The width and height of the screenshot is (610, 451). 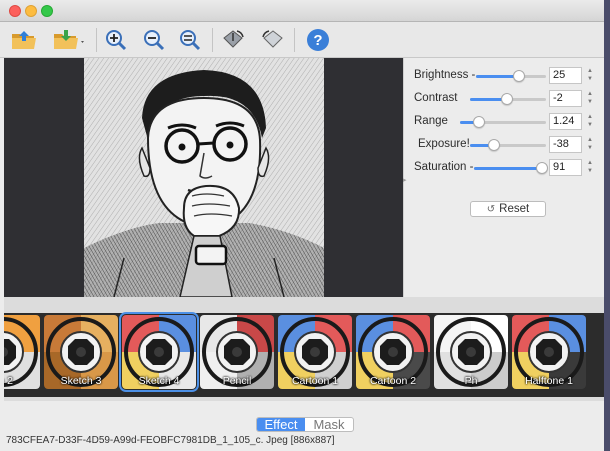 I want to click on reset-button: ↺ Reset, so click(x=508, y=209).